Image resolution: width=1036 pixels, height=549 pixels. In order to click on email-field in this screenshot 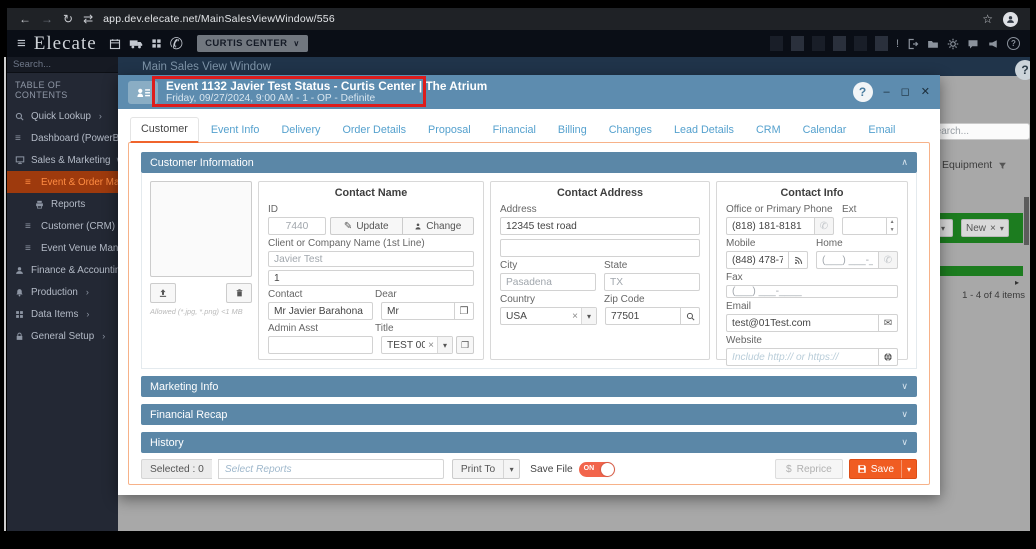, I will do `click(802, 323)`.